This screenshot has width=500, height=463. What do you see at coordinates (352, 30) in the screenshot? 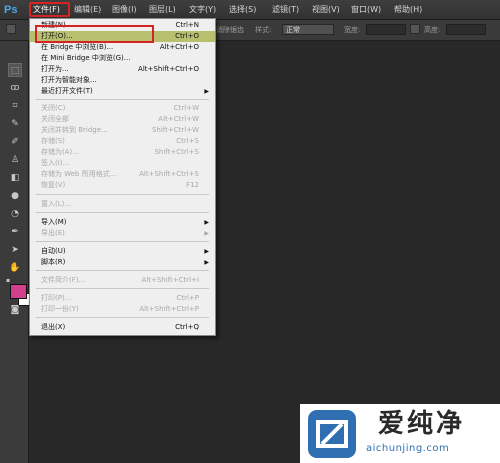
I see `width-label: 宽度:` at bounding box center [352, 30].